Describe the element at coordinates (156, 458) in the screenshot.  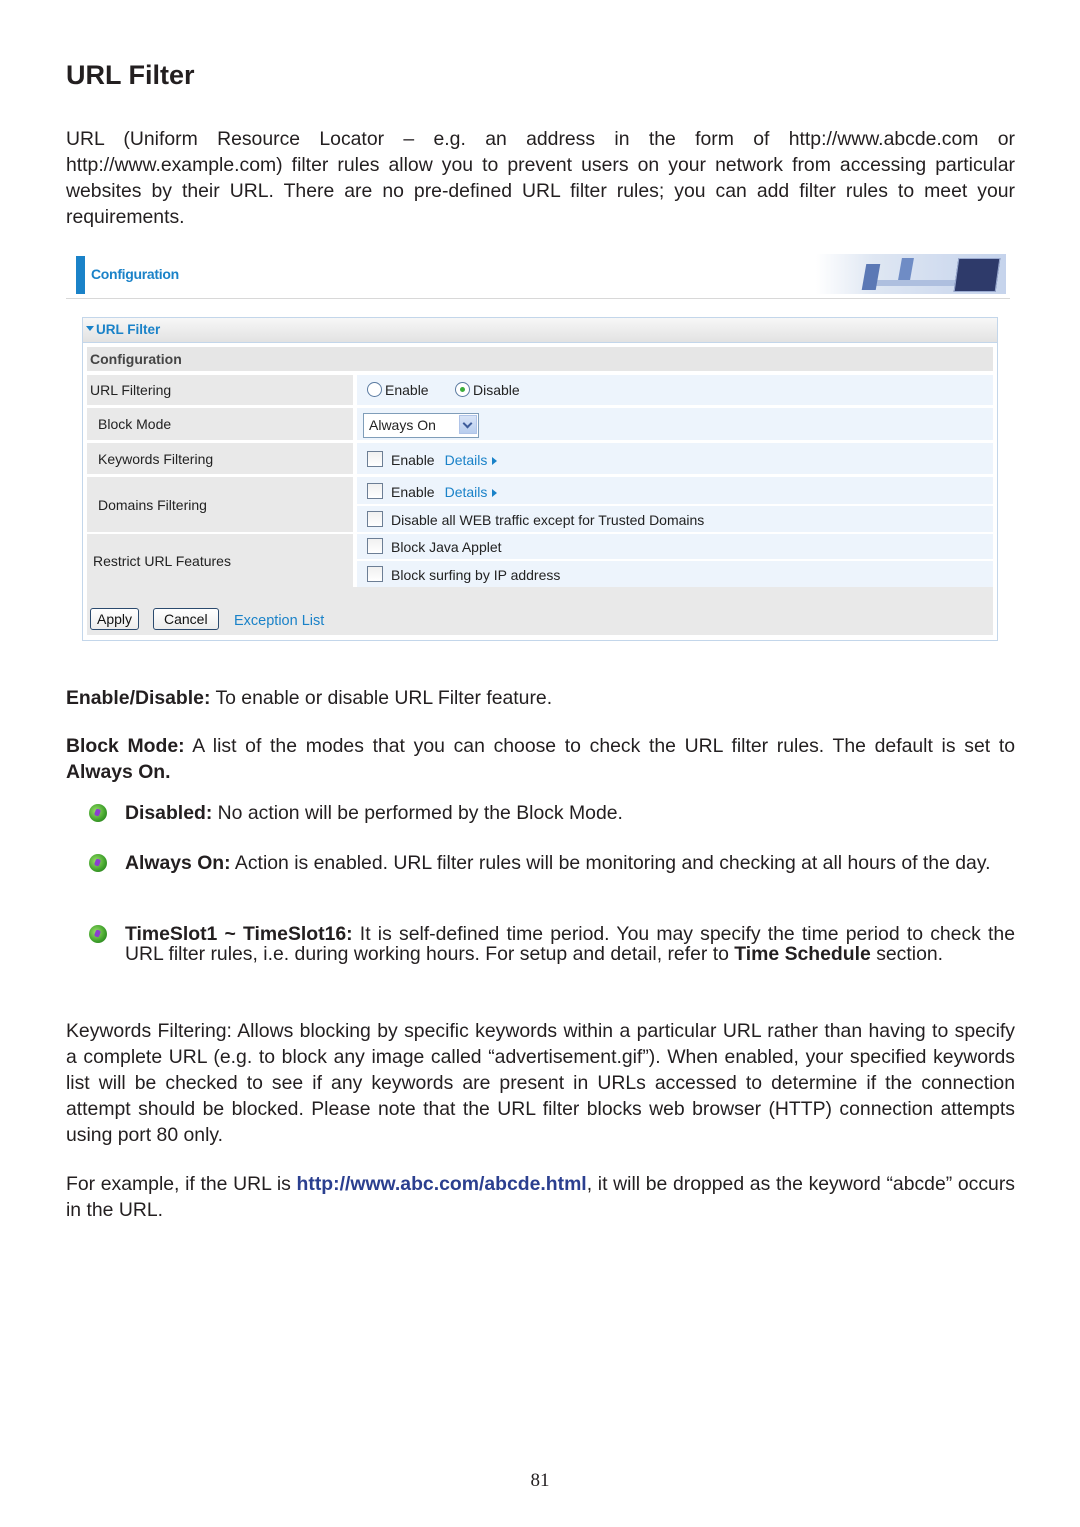
I see `label-text: Keywords Filtering` at that location.